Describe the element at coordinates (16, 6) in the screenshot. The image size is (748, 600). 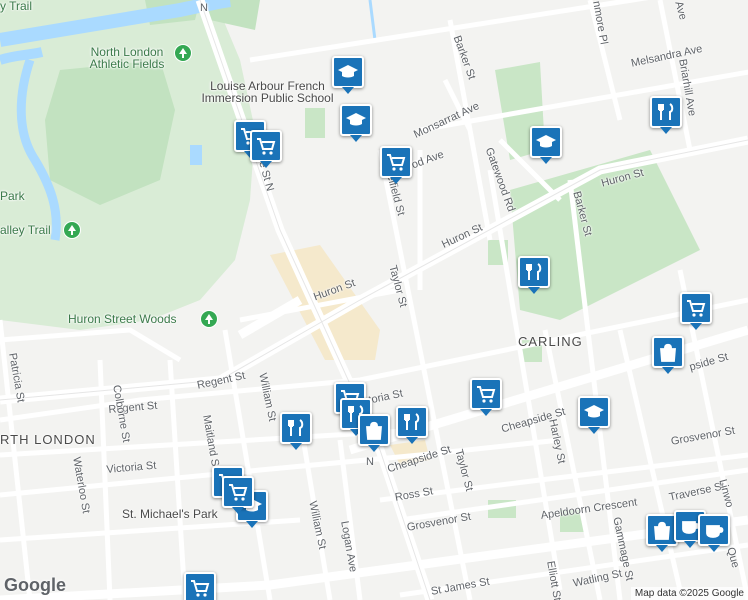
I see `label-trail: y Trail` at that location.